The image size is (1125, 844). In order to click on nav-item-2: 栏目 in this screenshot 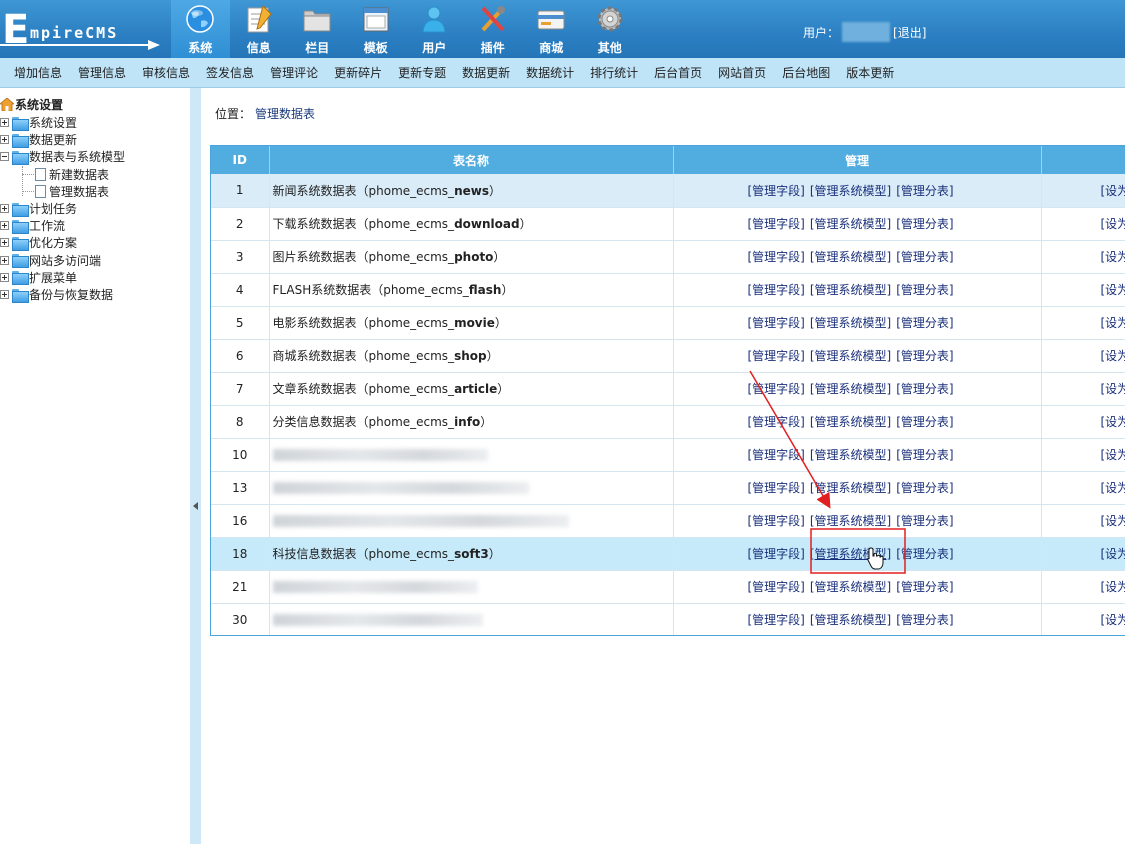, I will do `click(317, 29)`.